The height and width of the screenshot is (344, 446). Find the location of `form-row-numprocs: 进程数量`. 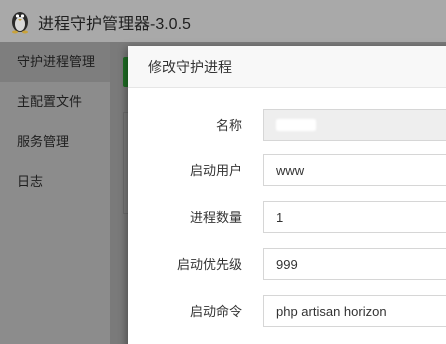

form-row-numprocs: 进程数量 is located at coordinates (287, 218).